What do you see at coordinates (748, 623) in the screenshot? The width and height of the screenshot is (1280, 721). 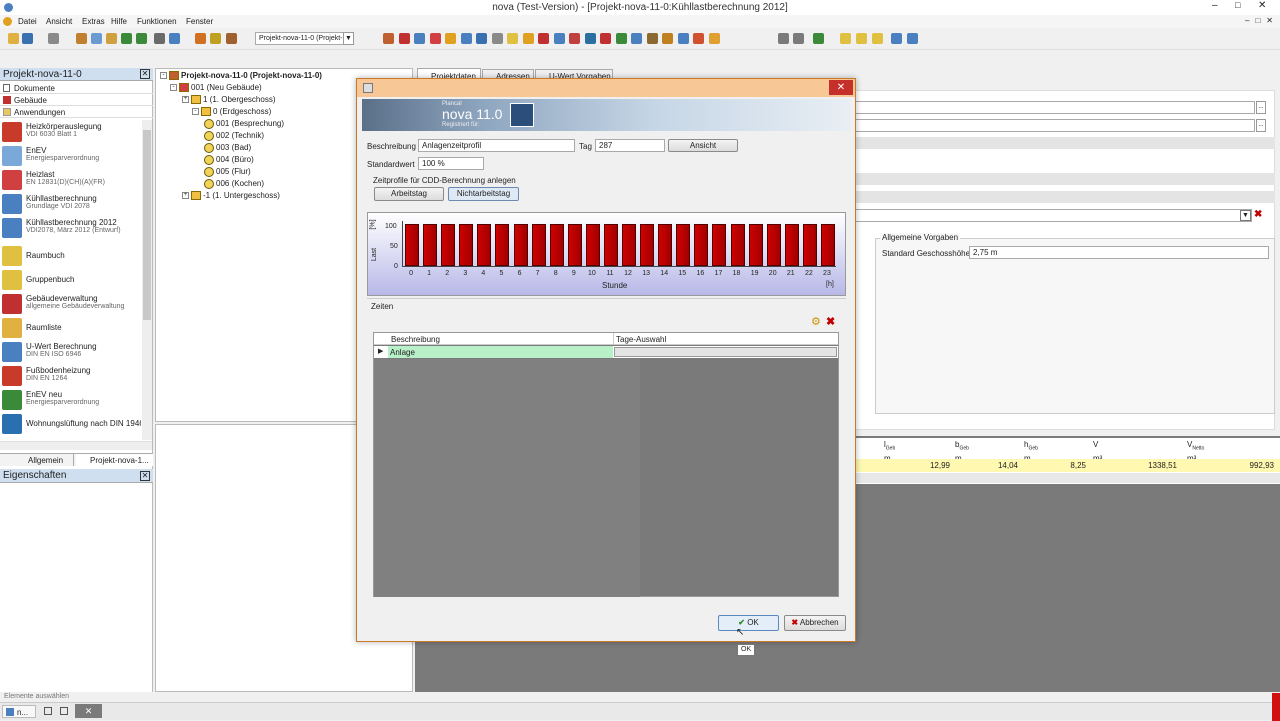 I see `ok-button: ✔ OK` at bounding box center [748, 623].